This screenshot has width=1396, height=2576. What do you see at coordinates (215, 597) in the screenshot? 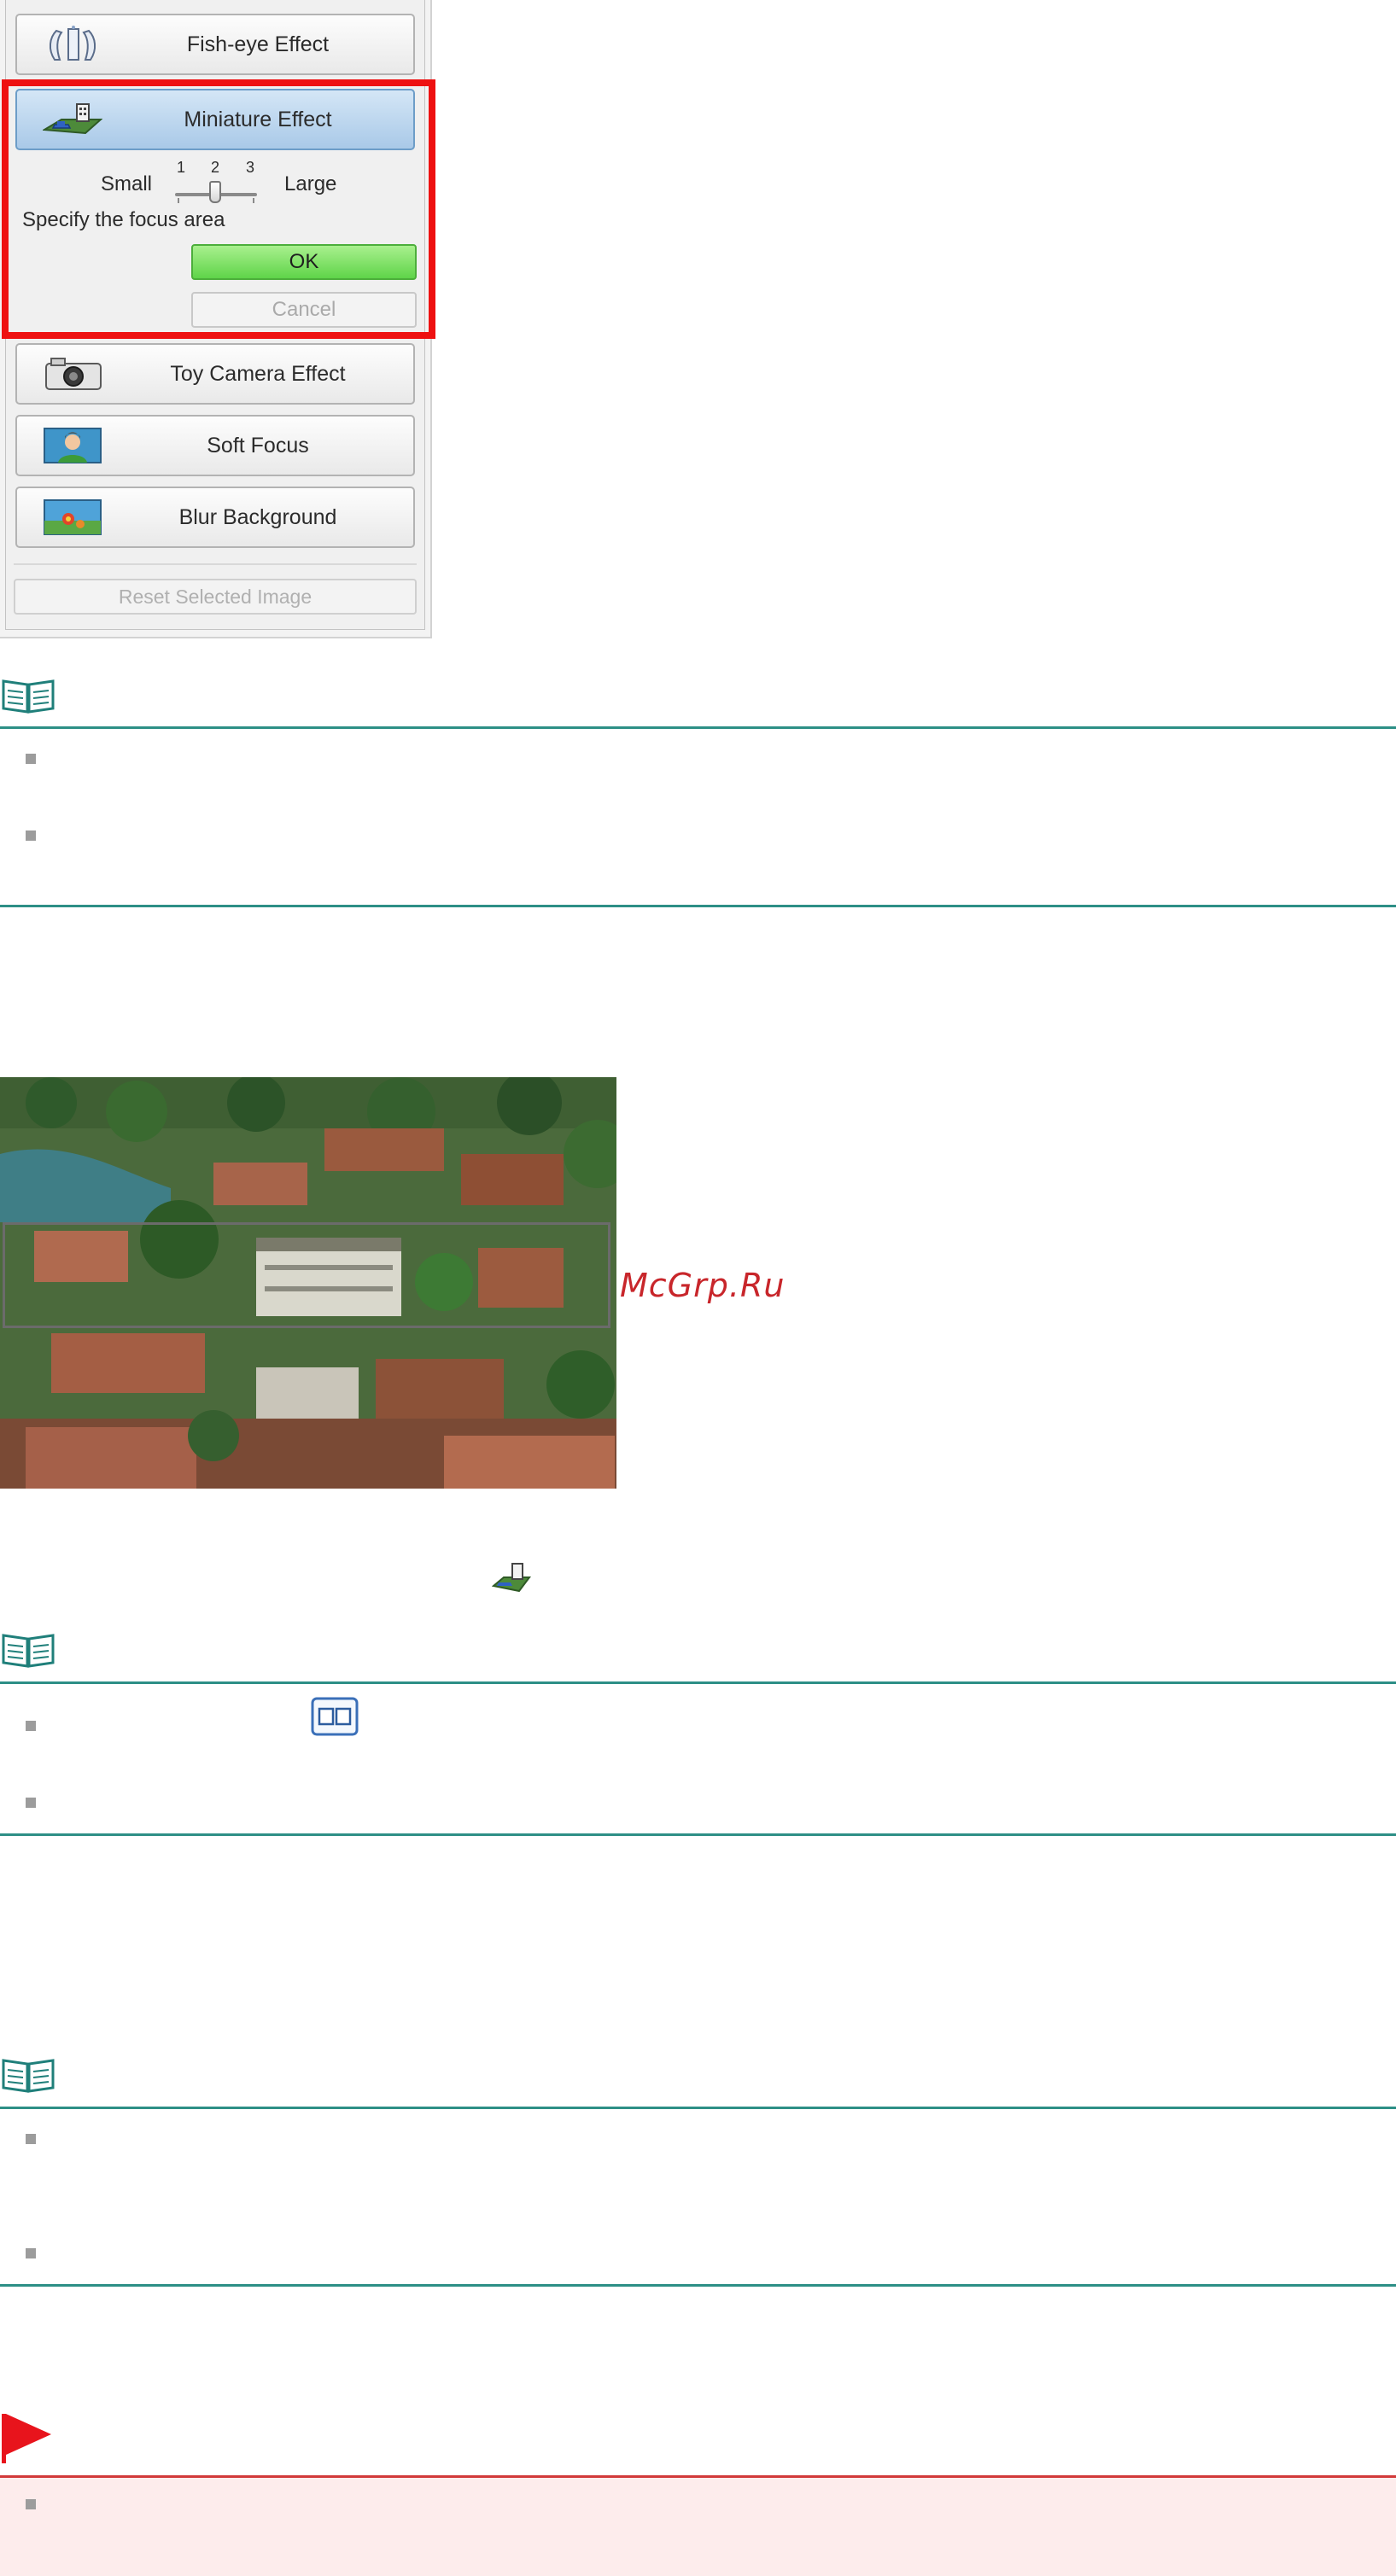
I see `reset-selected-image-button: Reset Selected Image` at bounding box center [215, 597].